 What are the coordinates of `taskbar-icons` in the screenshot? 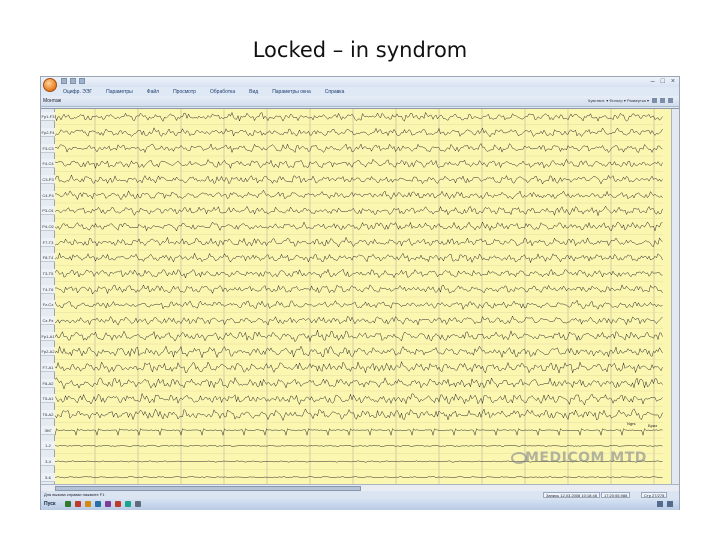 It's located at (103, 504).